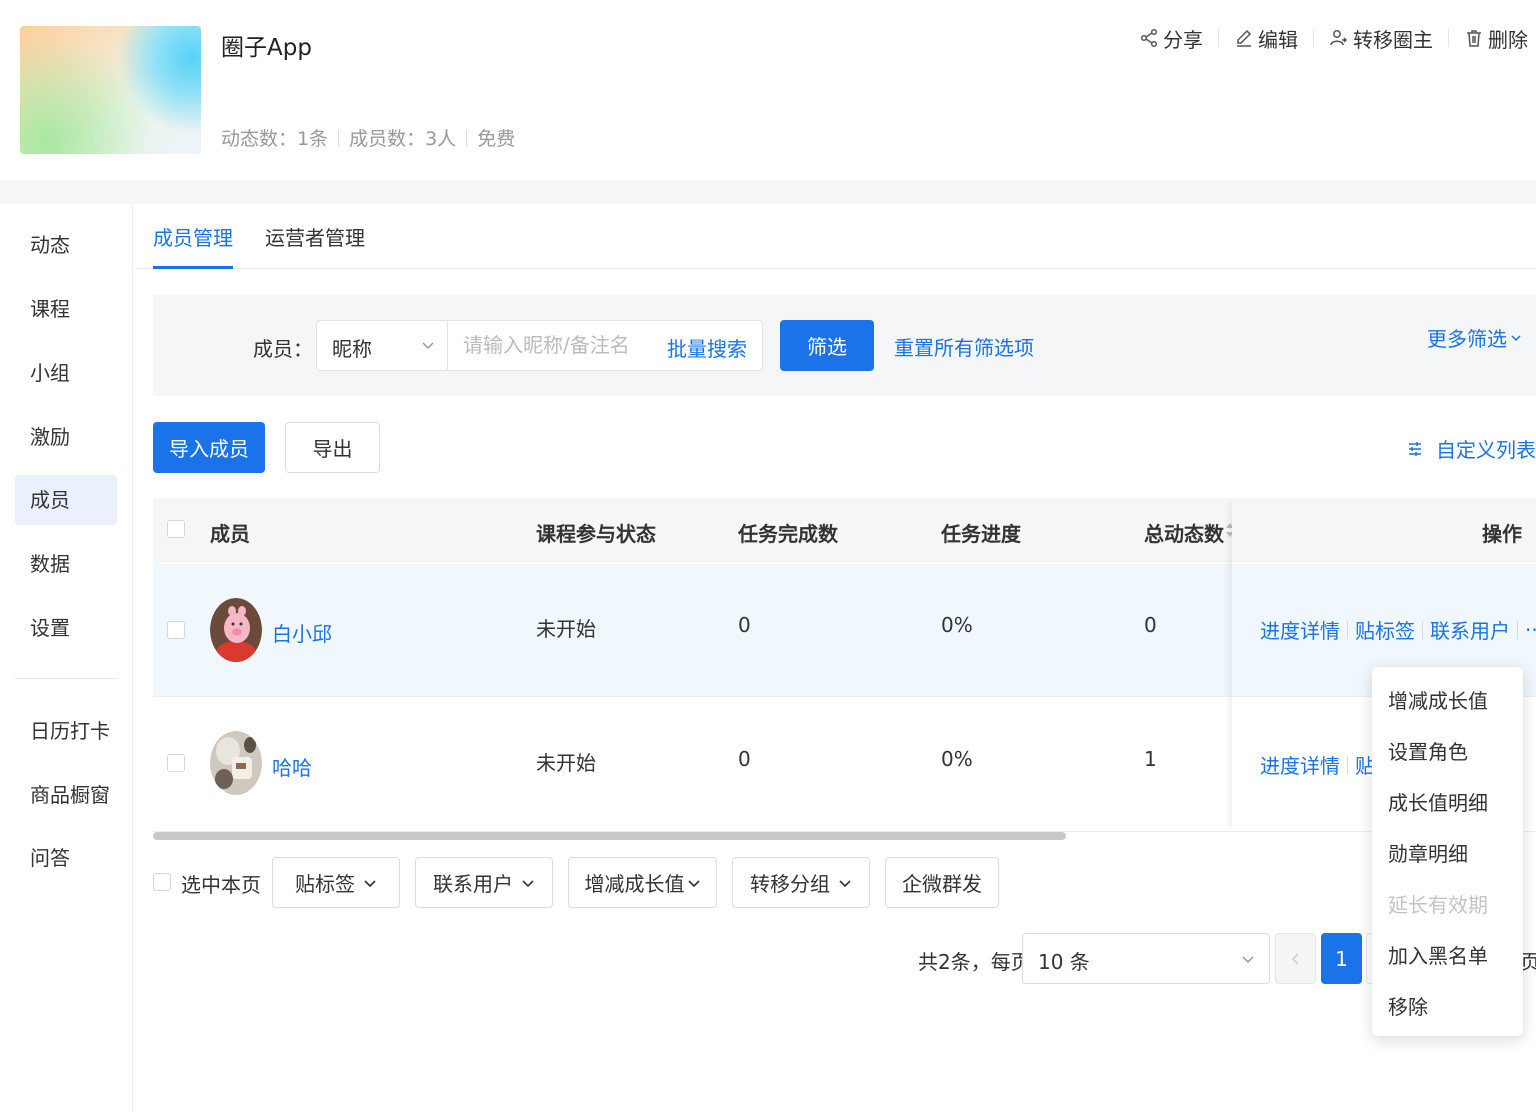  I want to click on menu-item-set-role: 设置角色, so click(1428, 750).